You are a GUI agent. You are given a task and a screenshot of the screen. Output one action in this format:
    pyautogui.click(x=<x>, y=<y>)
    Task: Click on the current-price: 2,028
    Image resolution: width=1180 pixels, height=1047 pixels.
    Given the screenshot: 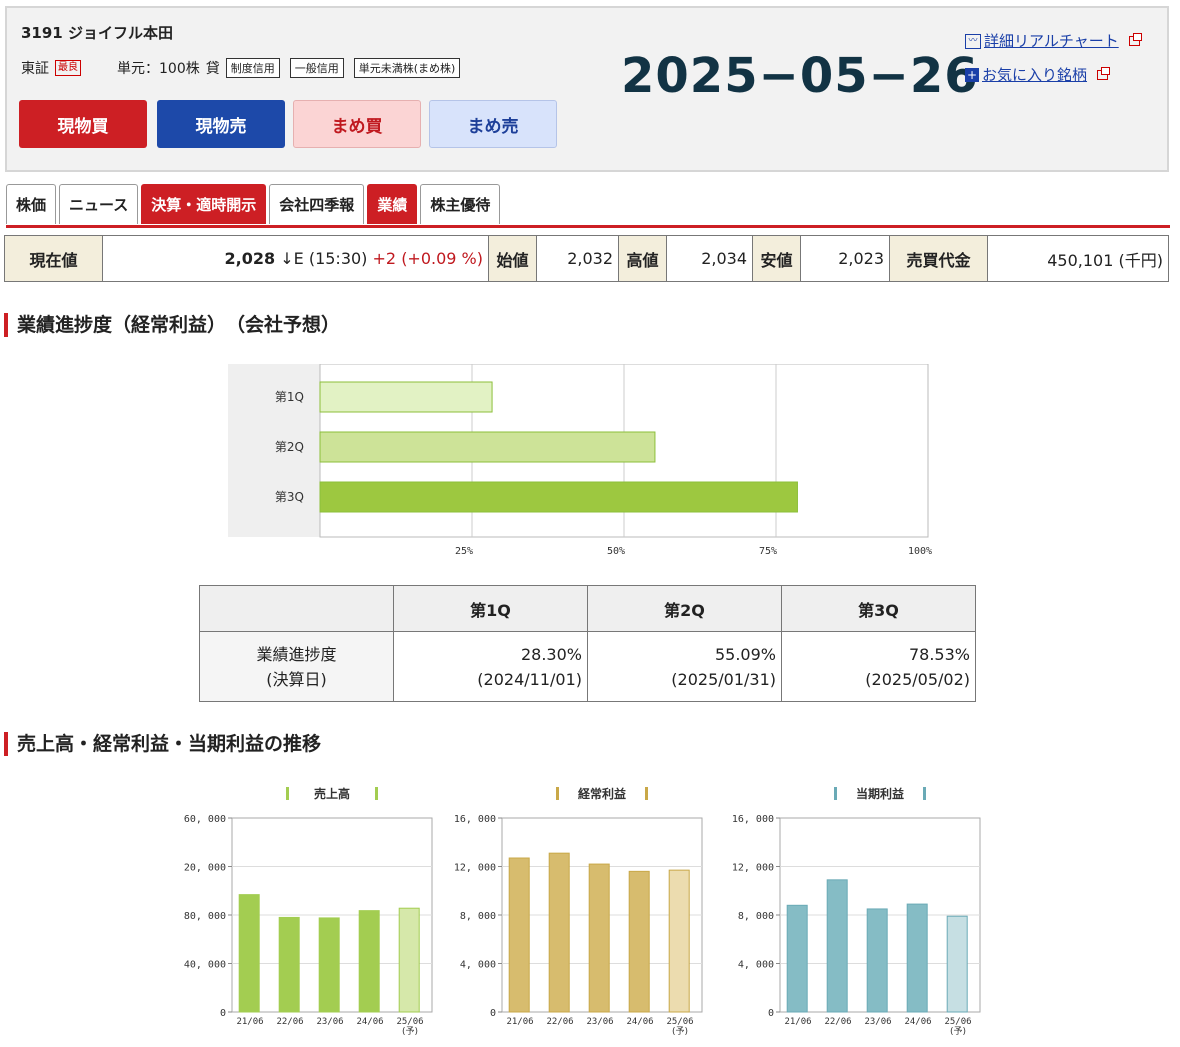 What is the action you would take?
    pyautogui.click(x=250, y=258)
    